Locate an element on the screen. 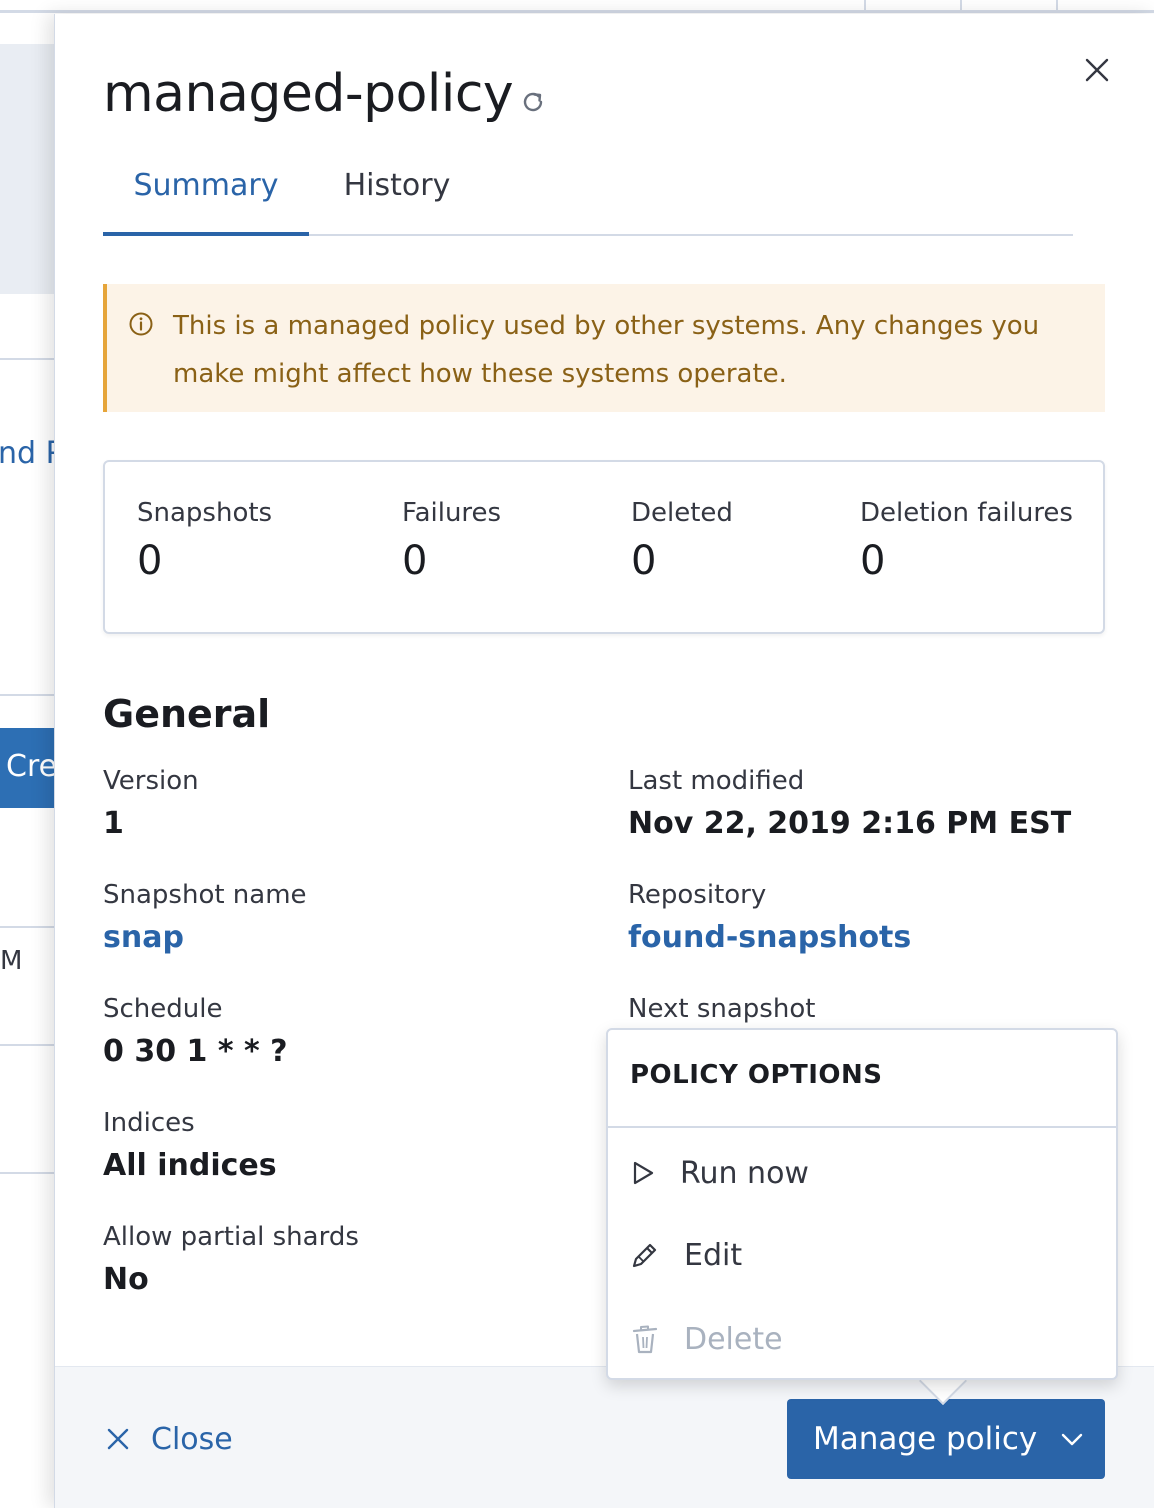  tab-history: History is located at coordinates (397, 202).